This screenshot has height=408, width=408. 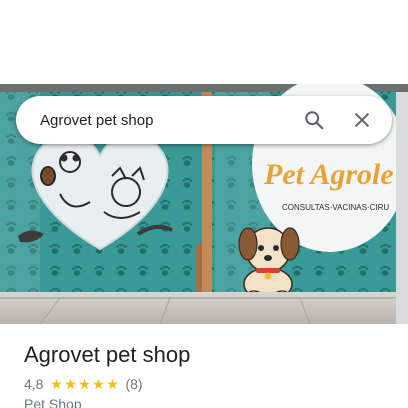 I want to click on place-category: Pet Shop, so click(x=53, y=402).